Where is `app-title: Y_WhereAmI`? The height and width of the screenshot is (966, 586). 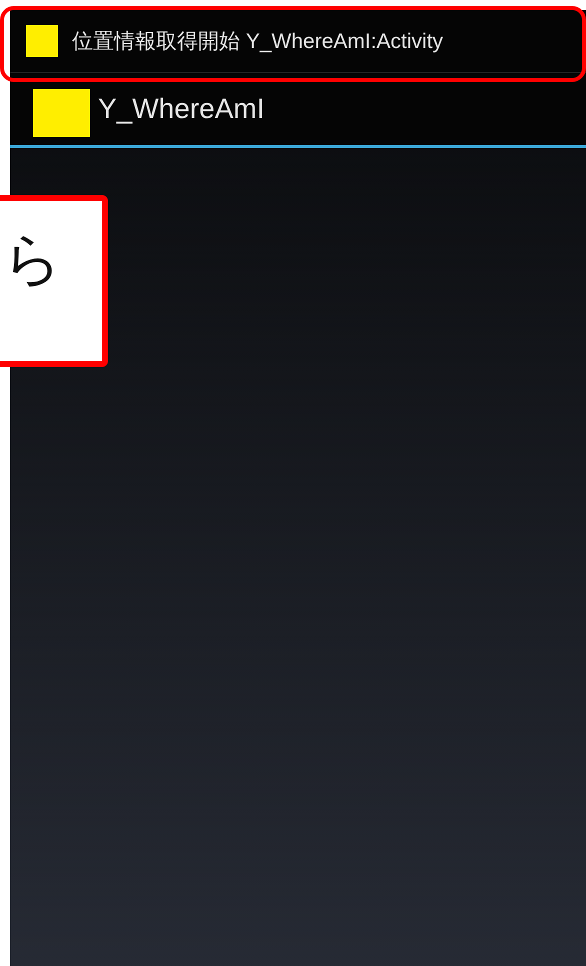
app-title: Y_WhereAmI is located at coordinates (181, 109).